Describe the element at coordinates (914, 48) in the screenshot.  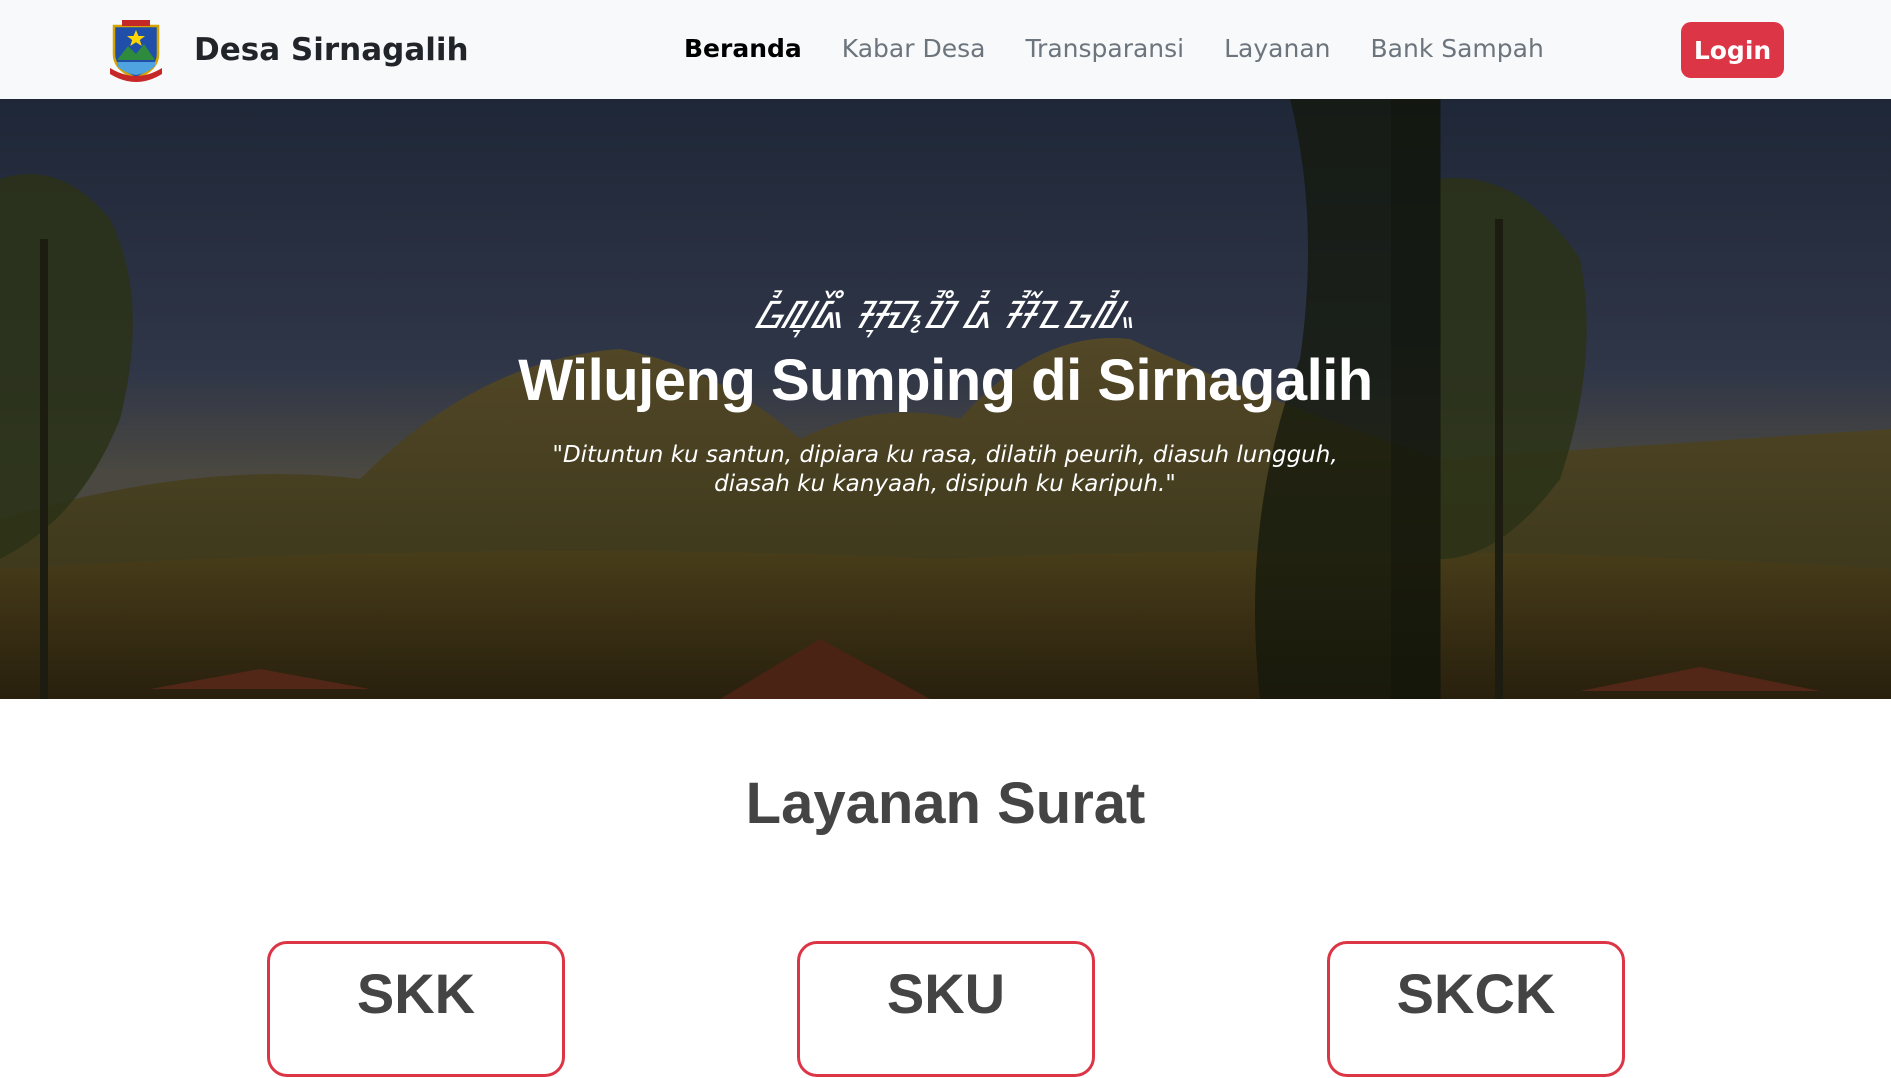
I see `nav-item-kabar-desa: Kabar Desa` at that location.